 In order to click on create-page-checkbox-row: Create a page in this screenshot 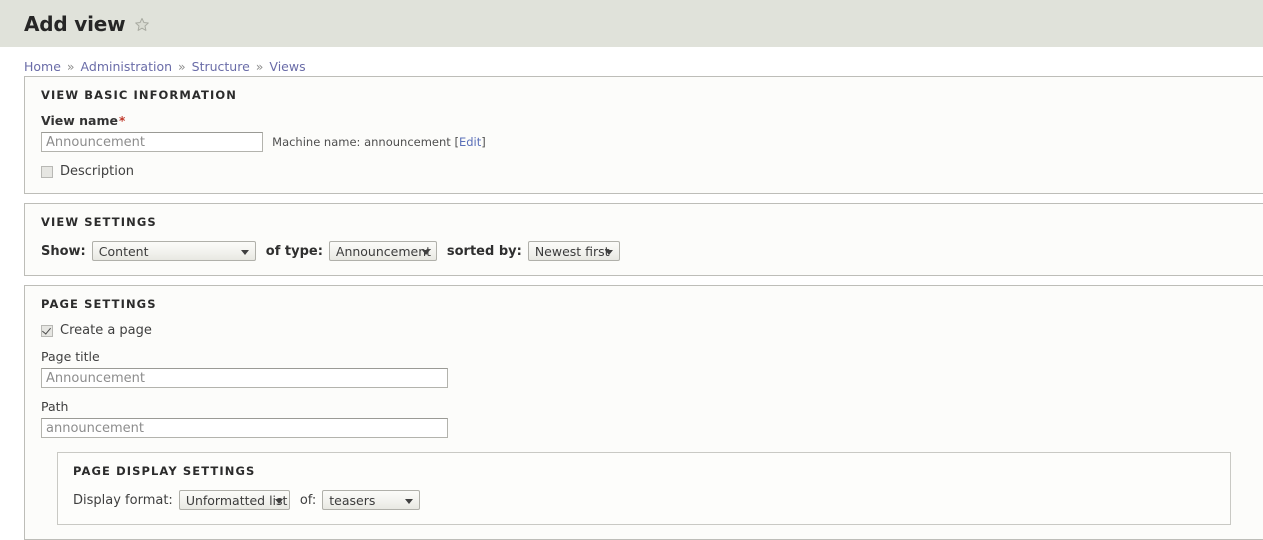, I will do `click(644, 330)`.